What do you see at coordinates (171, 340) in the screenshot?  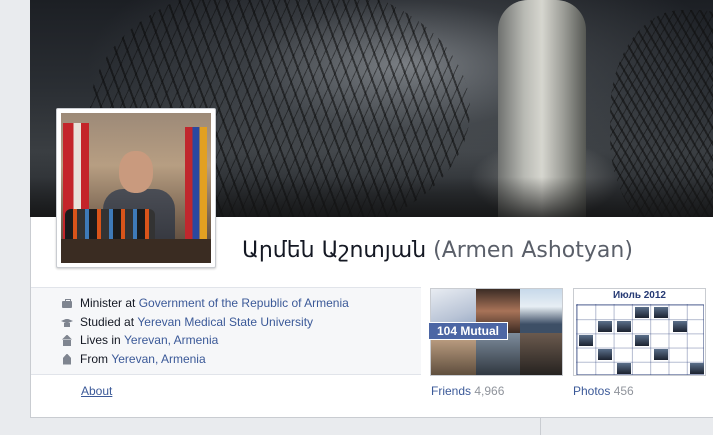 I see `intro-lives-link: Yerevan, Armenia` at bounding box center [171, 340].